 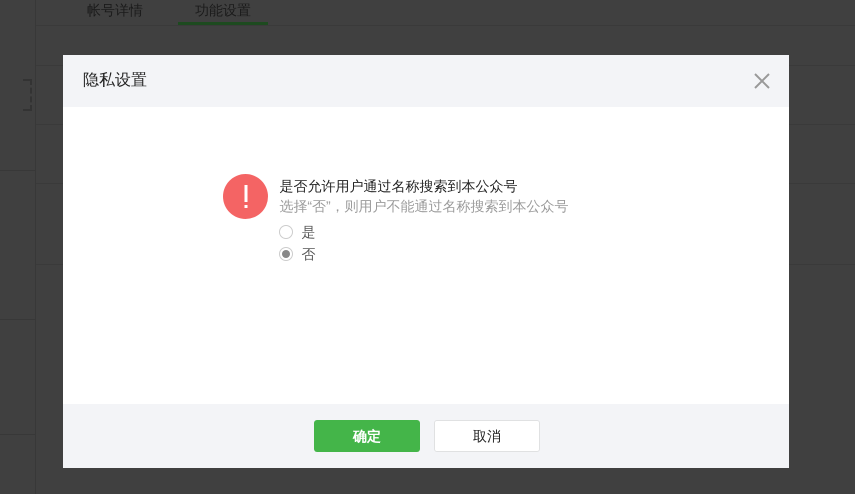 I want to click on cancel-button: 取消, so click(x=487, y=436).